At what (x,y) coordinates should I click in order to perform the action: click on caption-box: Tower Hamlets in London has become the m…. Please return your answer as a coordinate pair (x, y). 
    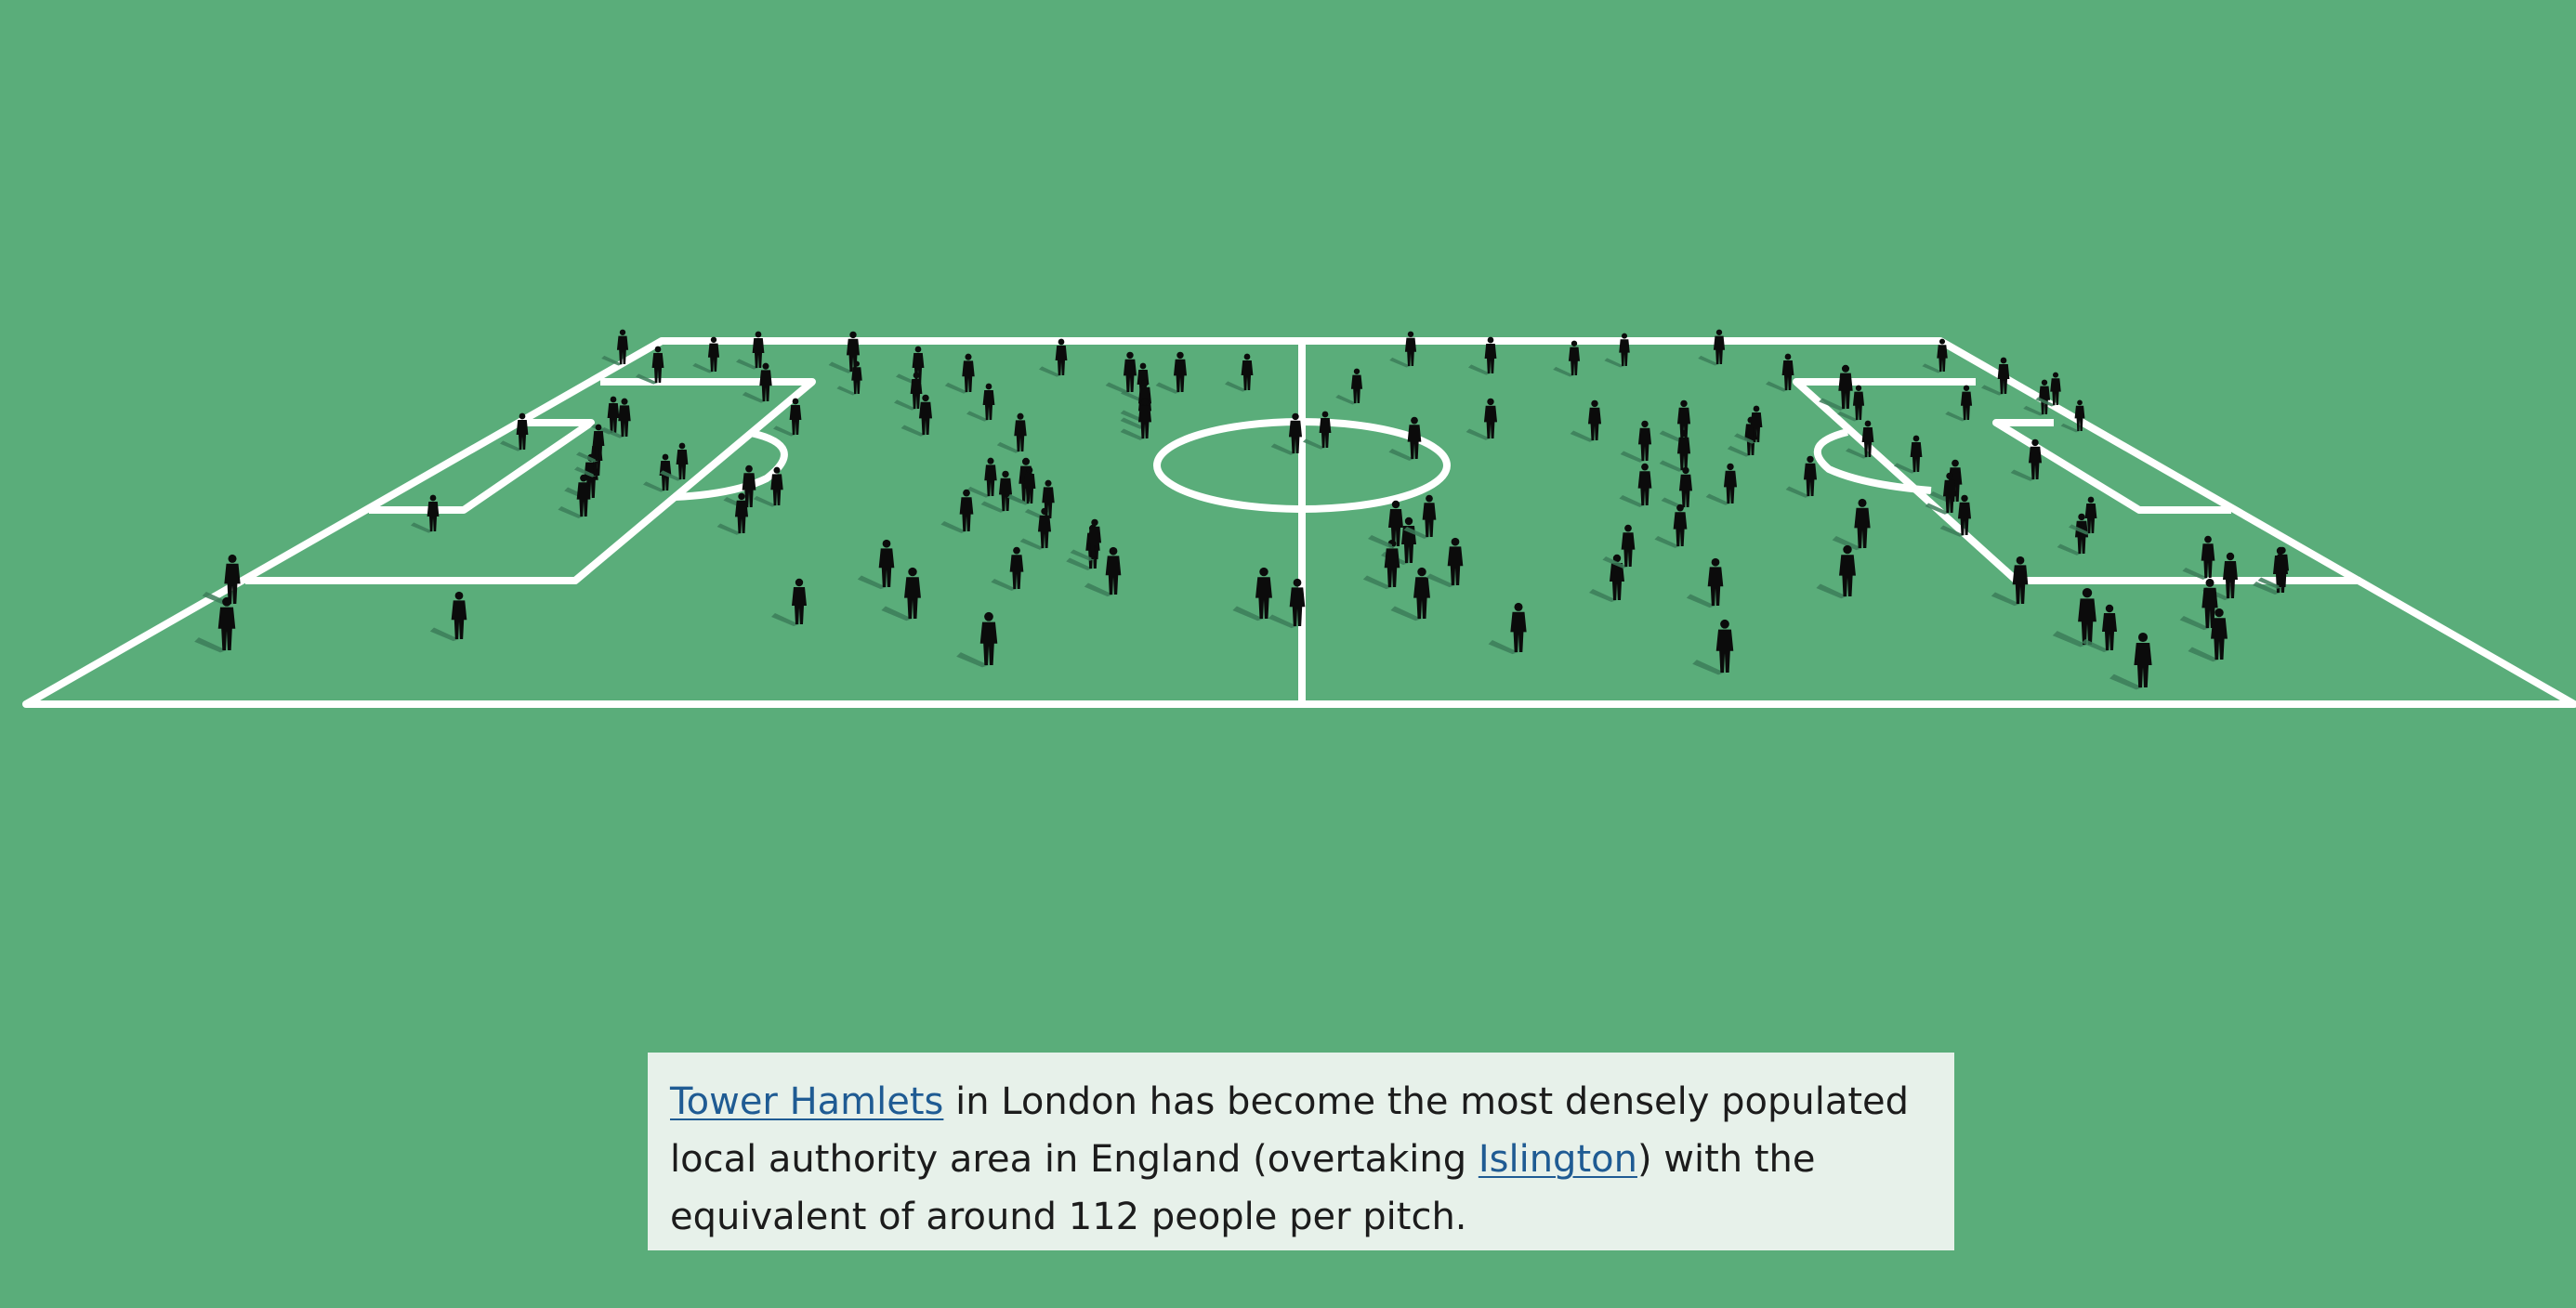
    Looking at the image, I should click on (1301, 1151).